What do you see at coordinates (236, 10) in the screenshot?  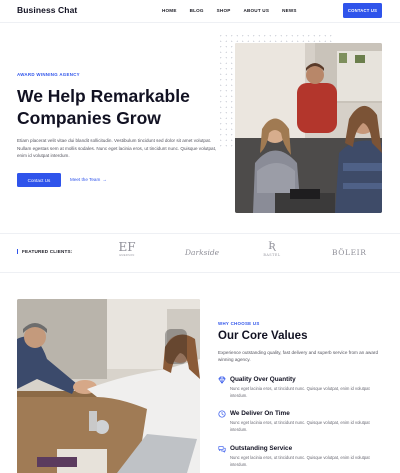 I see `main-nav: HOME BLOG SHOP ABOUT US NEWS` at bounding box center [236, 10].